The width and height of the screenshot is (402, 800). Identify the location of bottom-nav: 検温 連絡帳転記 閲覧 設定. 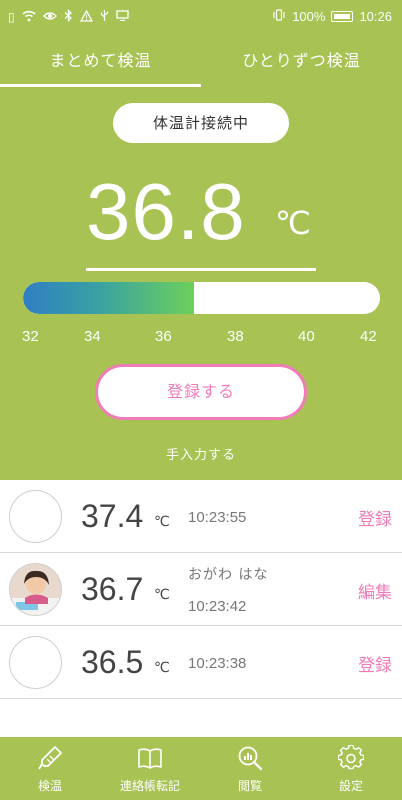
(201, 768).